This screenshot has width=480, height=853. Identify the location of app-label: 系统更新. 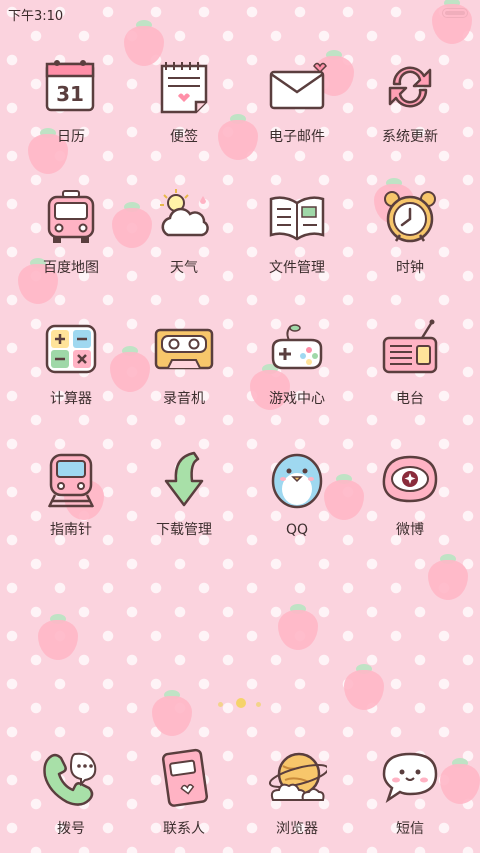
(410, 137).